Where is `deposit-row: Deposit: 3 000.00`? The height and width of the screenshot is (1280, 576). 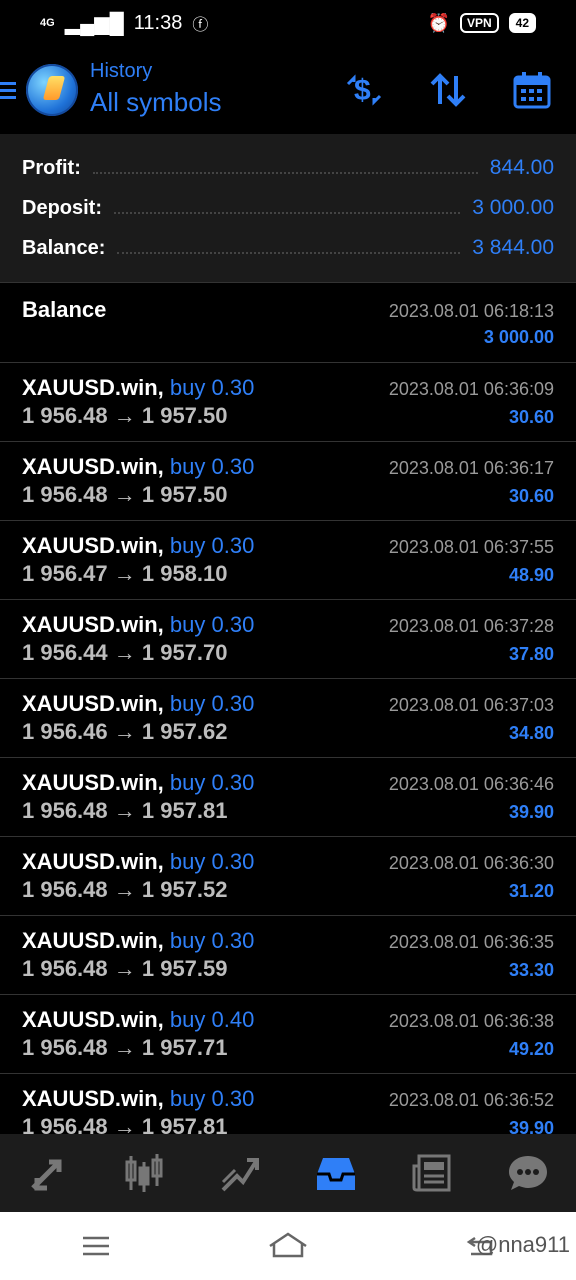 deposit-row: Deposit: 3 000.00 is located at coordinates (288, 208).